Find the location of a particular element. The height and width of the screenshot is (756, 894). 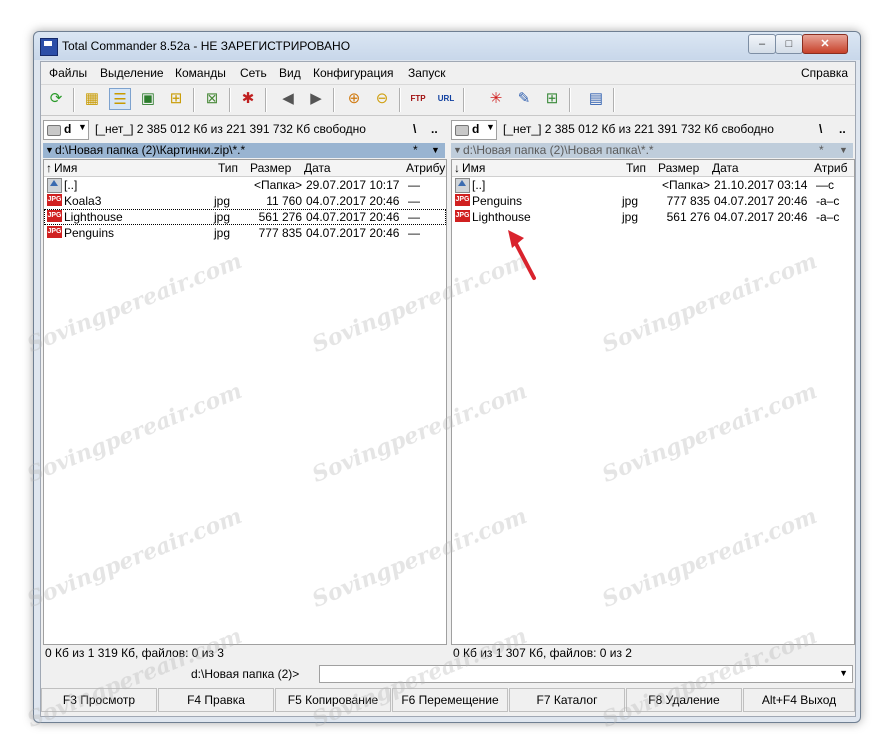

file-name: [..] is located at coordinates (479, 185).